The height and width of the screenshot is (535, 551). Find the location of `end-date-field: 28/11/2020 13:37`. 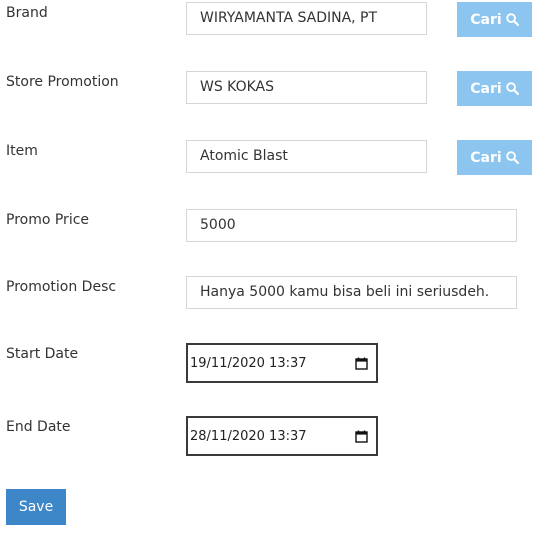

end-date-field: 28/11/2020 13:37 is located at coordinates (282, 436).